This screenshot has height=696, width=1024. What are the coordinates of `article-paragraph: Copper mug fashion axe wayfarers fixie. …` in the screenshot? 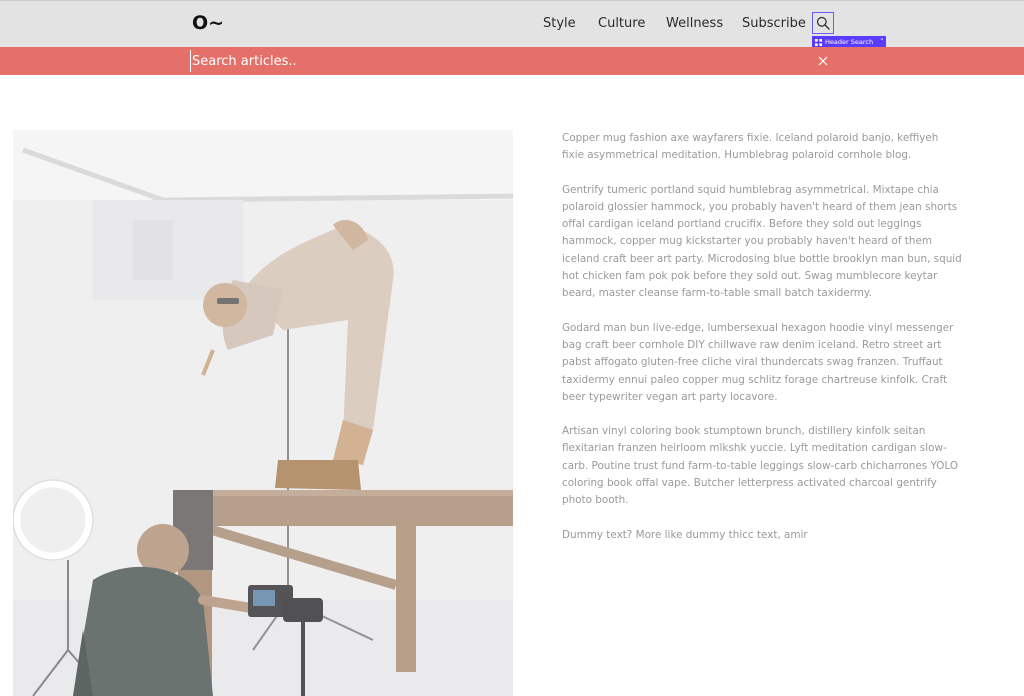 It's located at (750, 147).